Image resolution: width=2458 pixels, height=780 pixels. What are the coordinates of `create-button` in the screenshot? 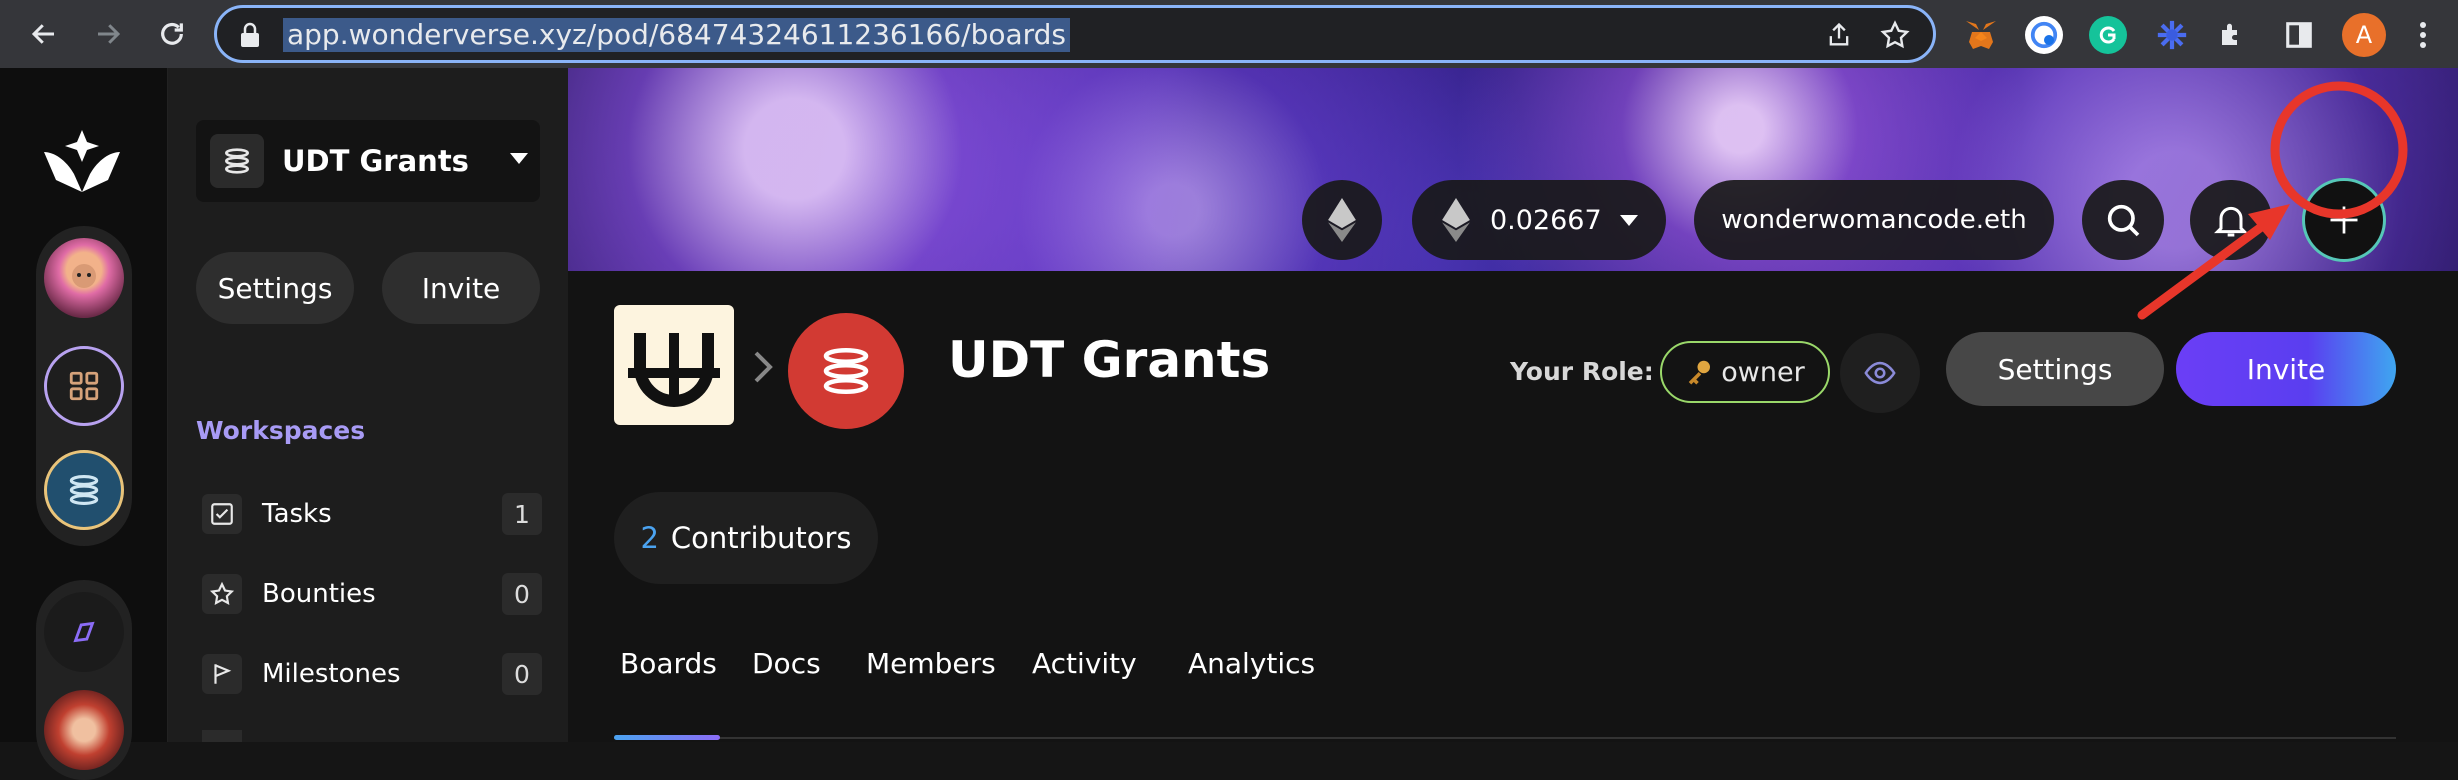 It's located at (2344, 220).